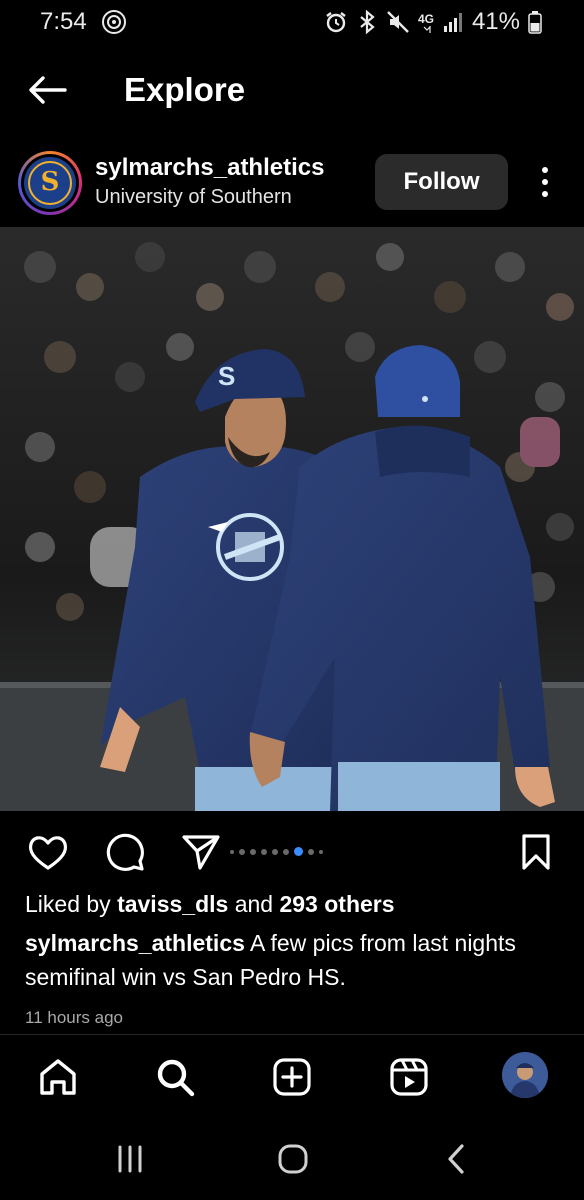 The image size is (584, 1200). I want to click on follow-button: Follow, so click(441, 182).